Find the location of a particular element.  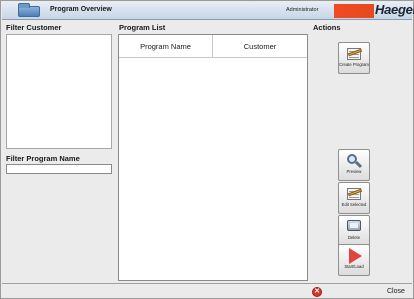

edit-selected-button: Edit Selected is located at coordinates (354, 198).